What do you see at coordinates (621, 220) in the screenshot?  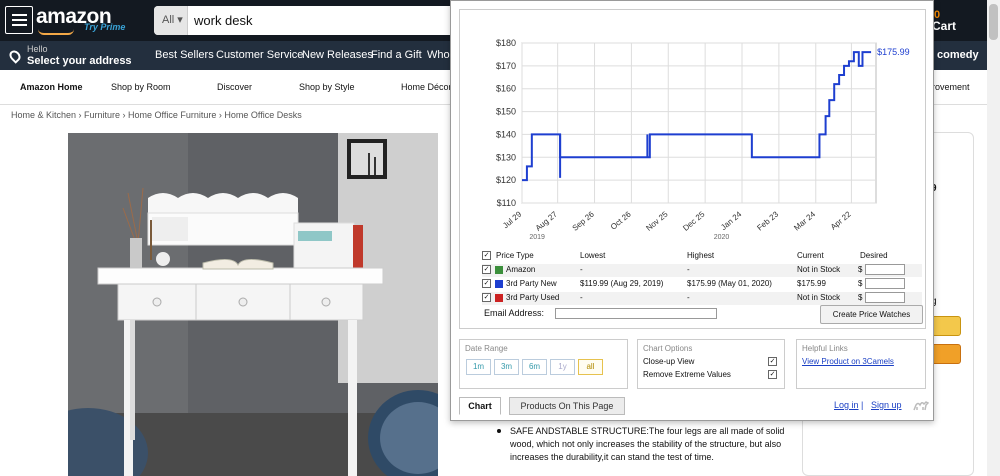 I see `x-tick-label: Oct 26` at bounding box center [621, 220].